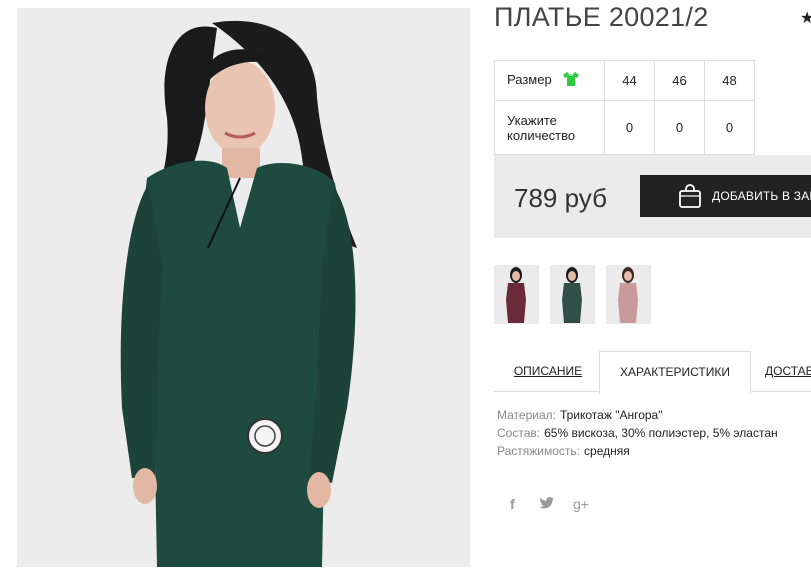 The image size is (811, 575). I want to click on spec-key: Материал:, so click(526, 415).